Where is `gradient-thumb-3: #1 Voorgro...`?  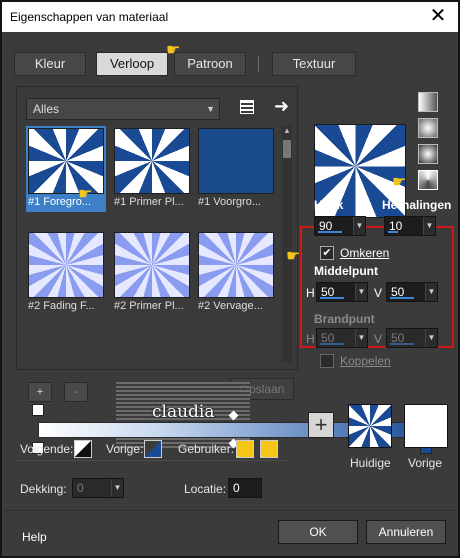 gradient-thumb-3: #1 Voorgro... is located at coordinates (236, 169).